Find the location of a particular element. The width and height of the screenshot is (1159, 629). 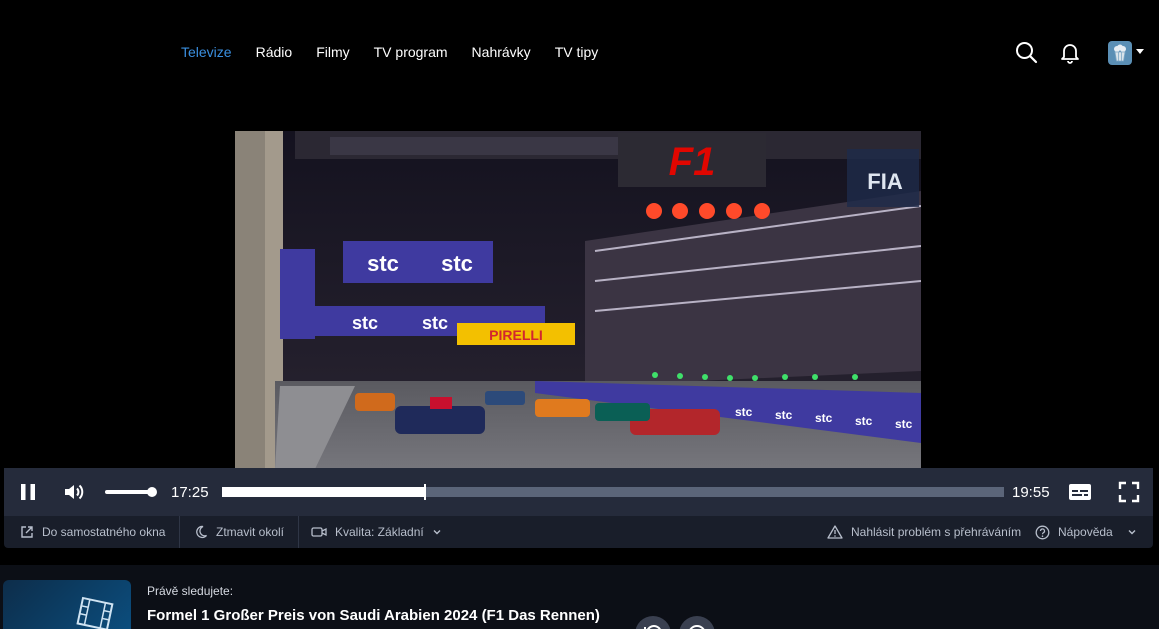

nav-item-radio: Rádio is located at coordinates (274, 52).